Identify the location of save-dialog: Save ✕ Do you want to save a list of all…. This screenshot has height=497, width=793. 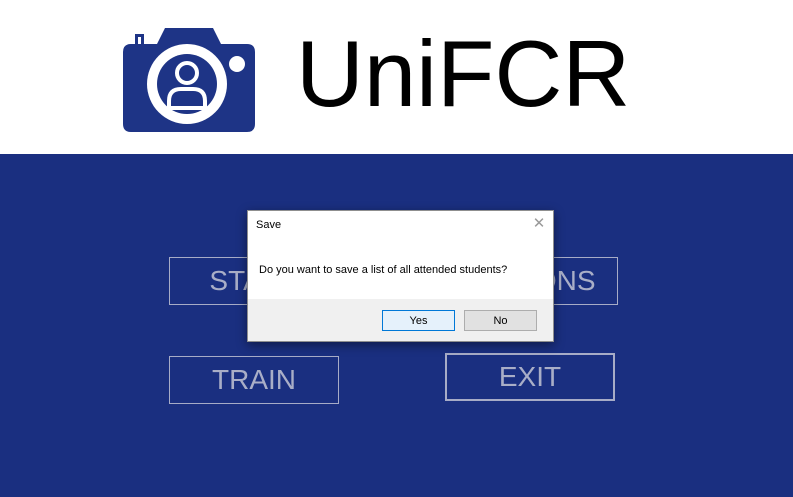
(400, 276).